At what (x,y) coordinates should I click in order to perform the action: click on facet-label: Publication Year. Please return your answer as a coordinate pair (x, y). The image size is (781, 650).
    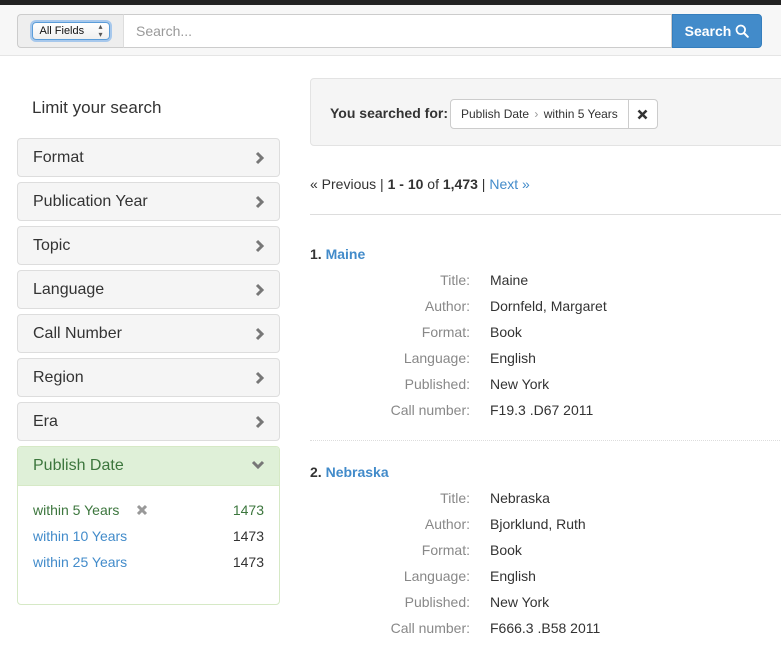
    Looking at the image, I should click on (90, 201).